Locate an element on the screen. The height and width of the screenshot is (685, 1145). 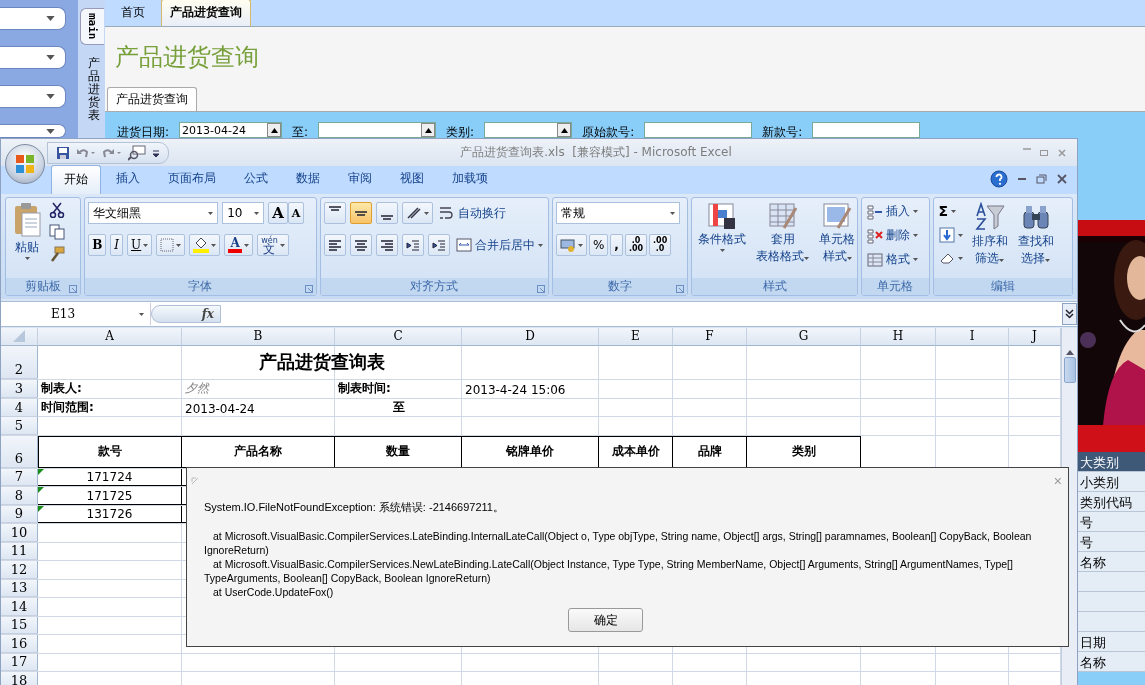
align-center-button is located at coordinates (360, 245).